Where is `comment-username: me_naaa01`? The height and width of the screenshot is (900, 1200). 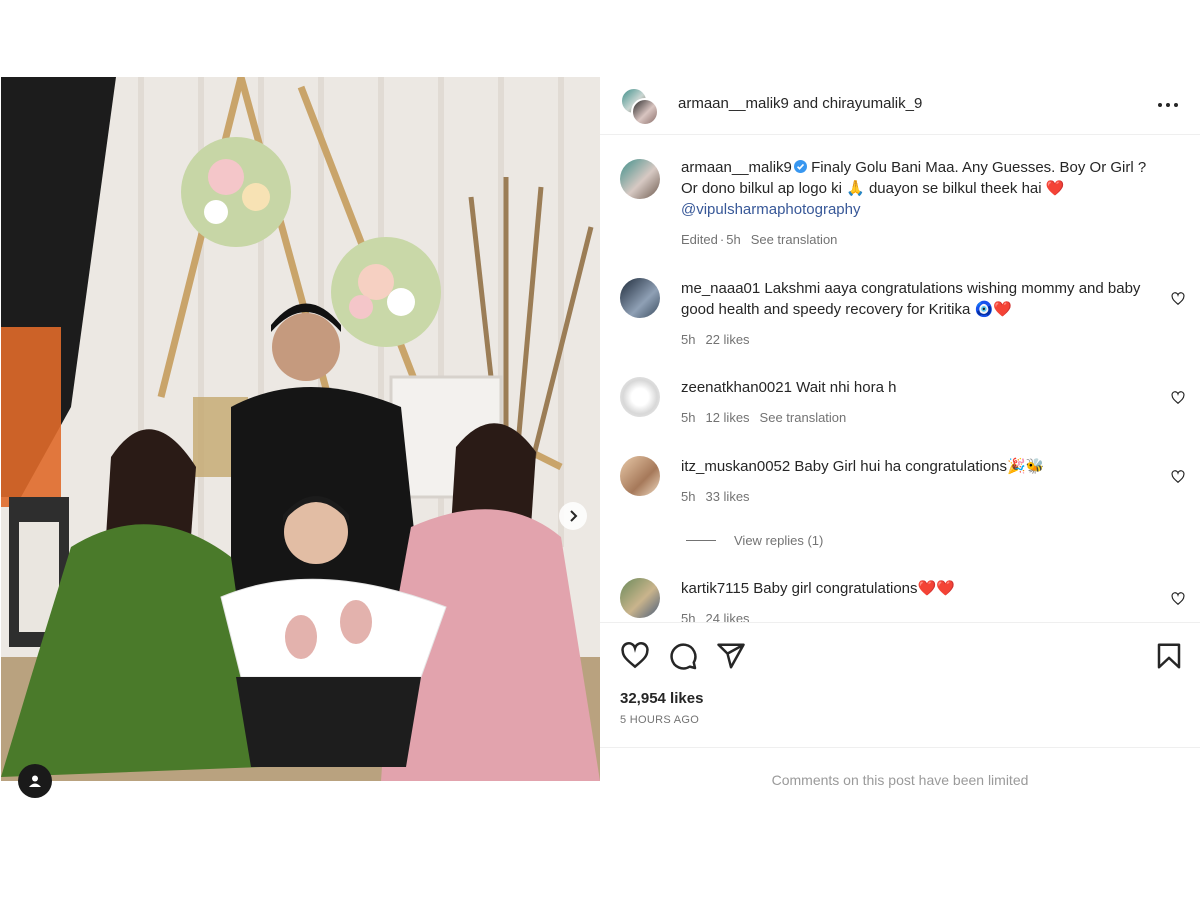
comment-username: me_naaa01 is located at coordinates (720, 288).